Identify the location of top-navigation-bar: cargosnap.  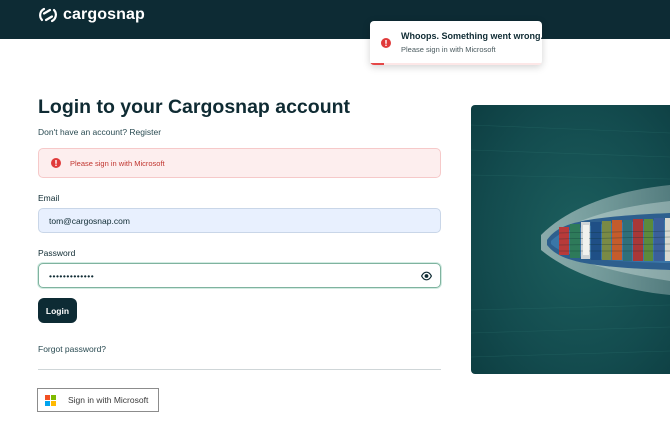
(335, 19).